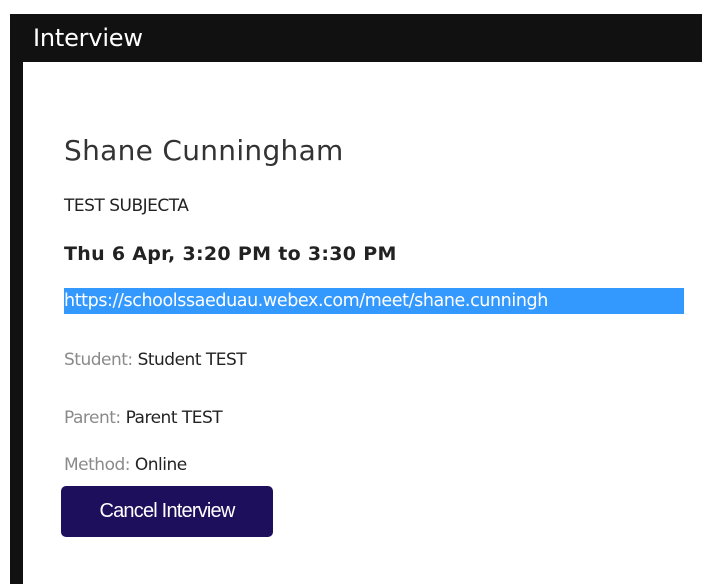  Describe the element at coordinates (92, 418) in the screenshot. I see `parent-label: Parent:` at that location.